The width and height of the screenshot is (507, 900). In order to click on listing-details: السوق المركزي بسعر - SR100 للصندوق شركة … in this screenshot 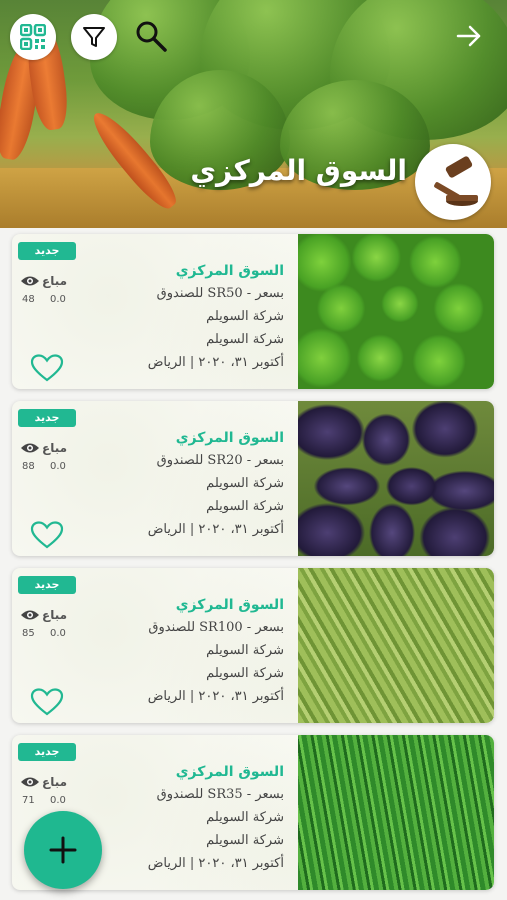, I will do `click(216, 651)`.